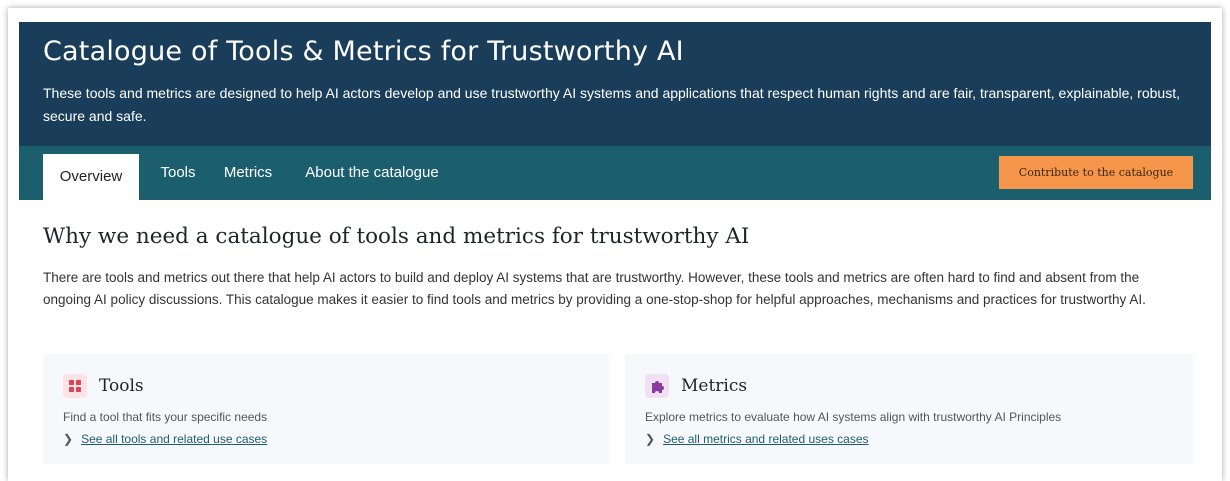 This screenshot has width=1230, height=481. Describe the element at coordinates (1096, 172) in the screenshot. I see `contribute-button: Contribute to the catalogue` at that location.